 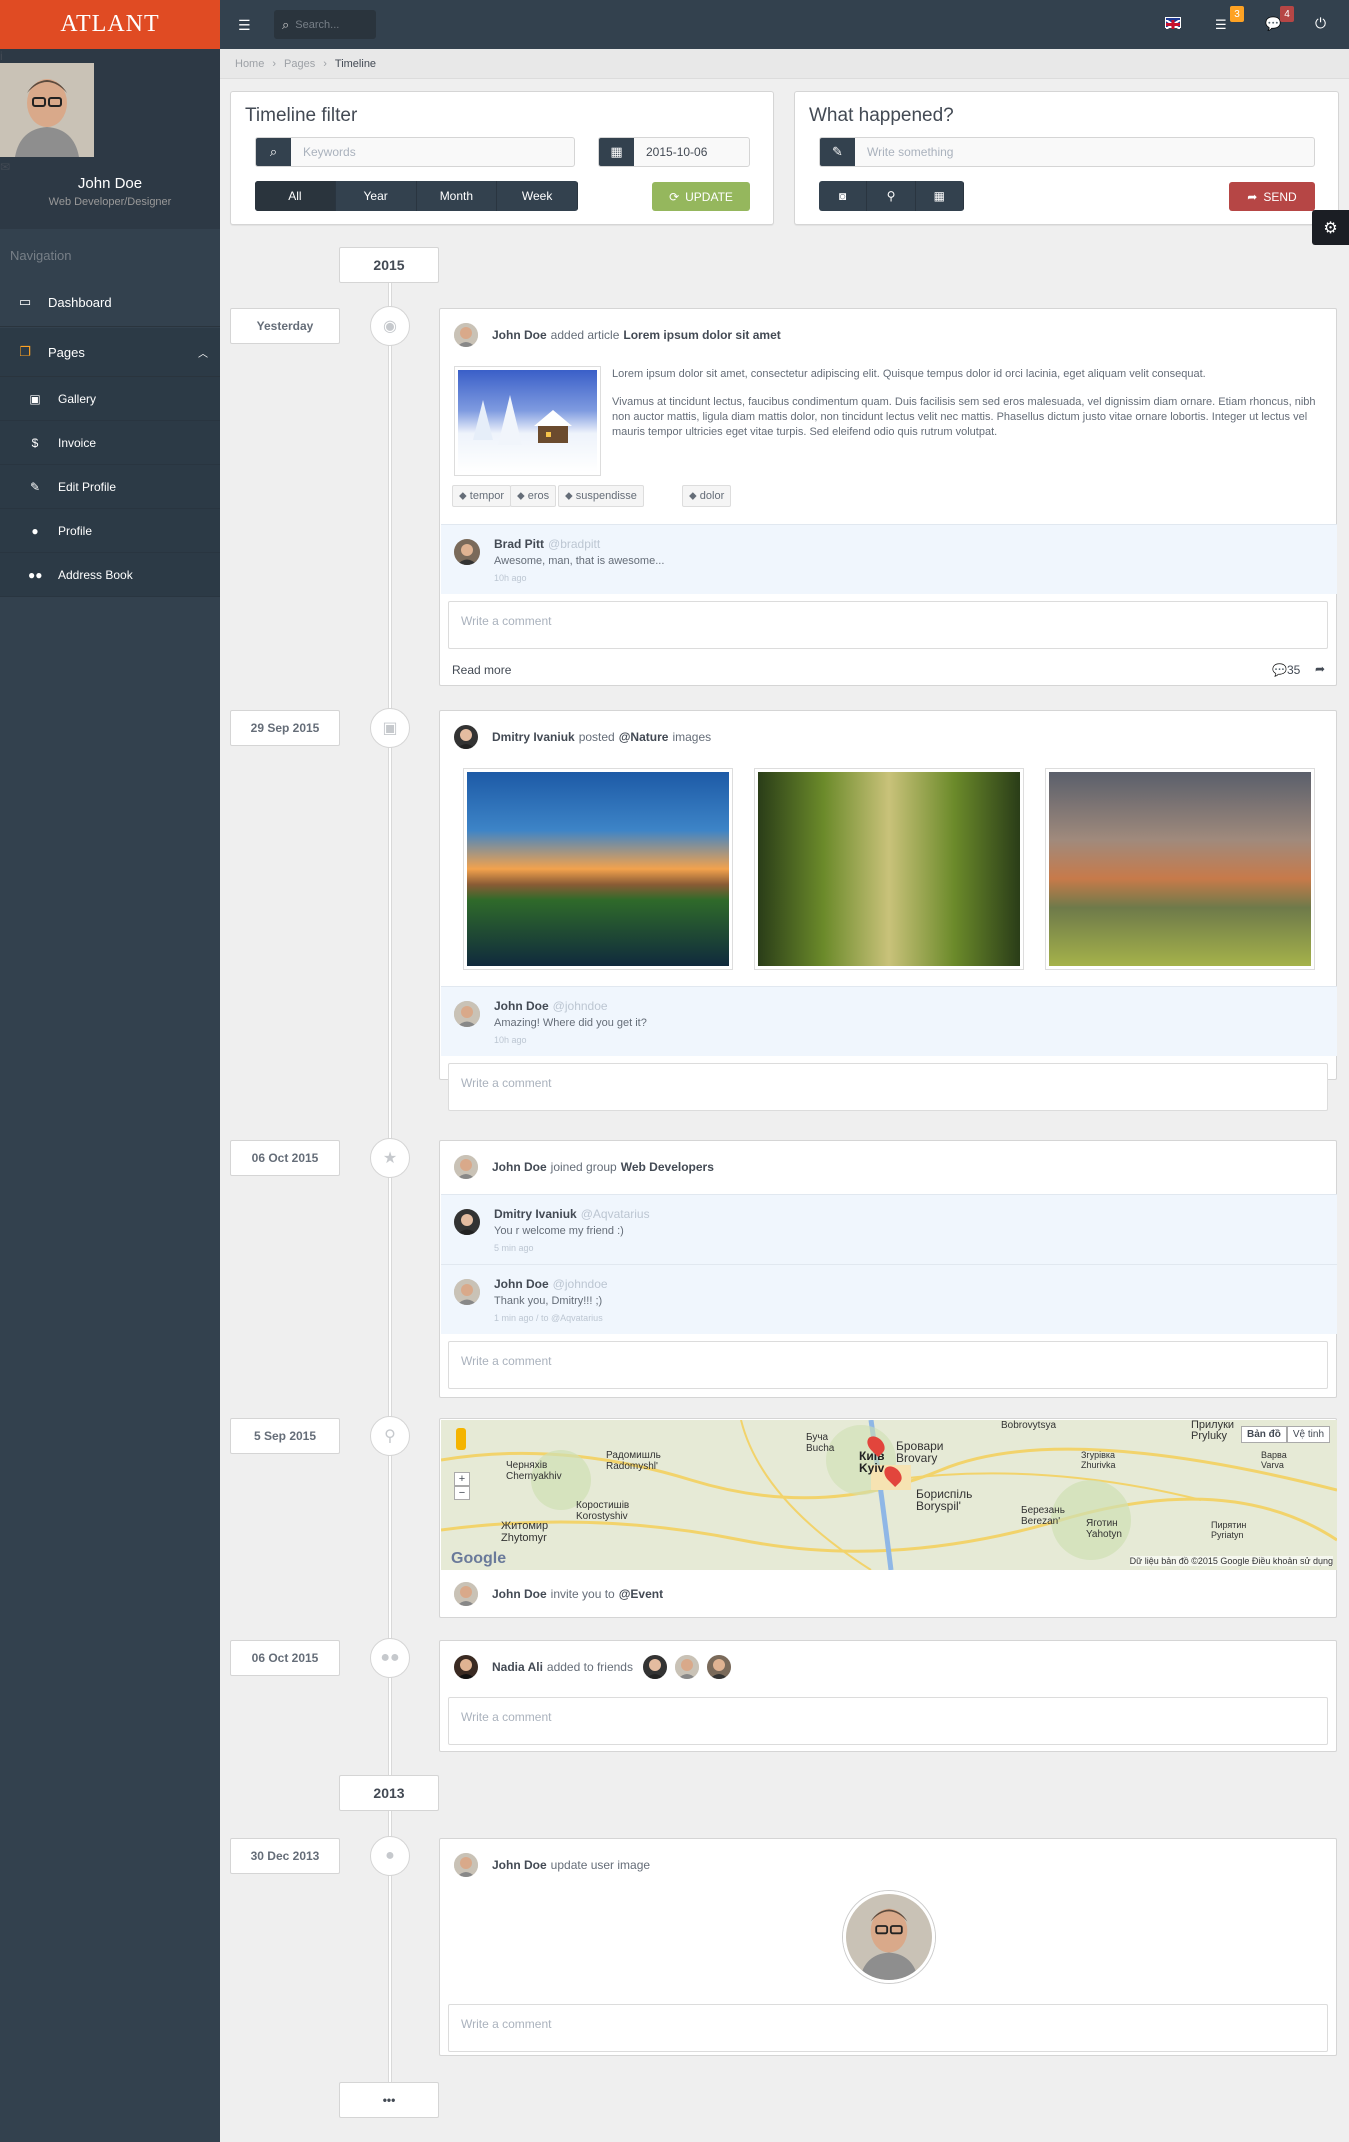 What do you see at coordinates (1173, 23) in the screenshot?
I see `flag-uk-icon` at bounding box center [1173, 23].